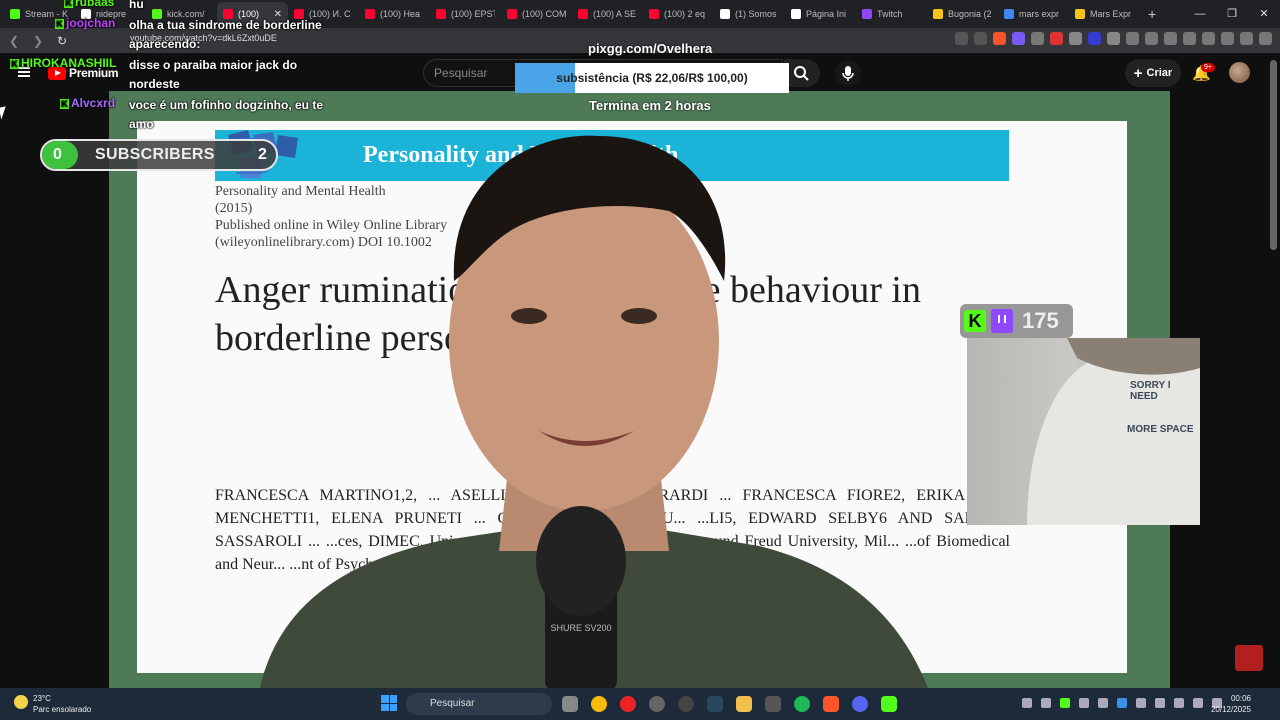 This screenshot has width=1280, height=720. I want to click on spotify-icon, so click(802, 704).